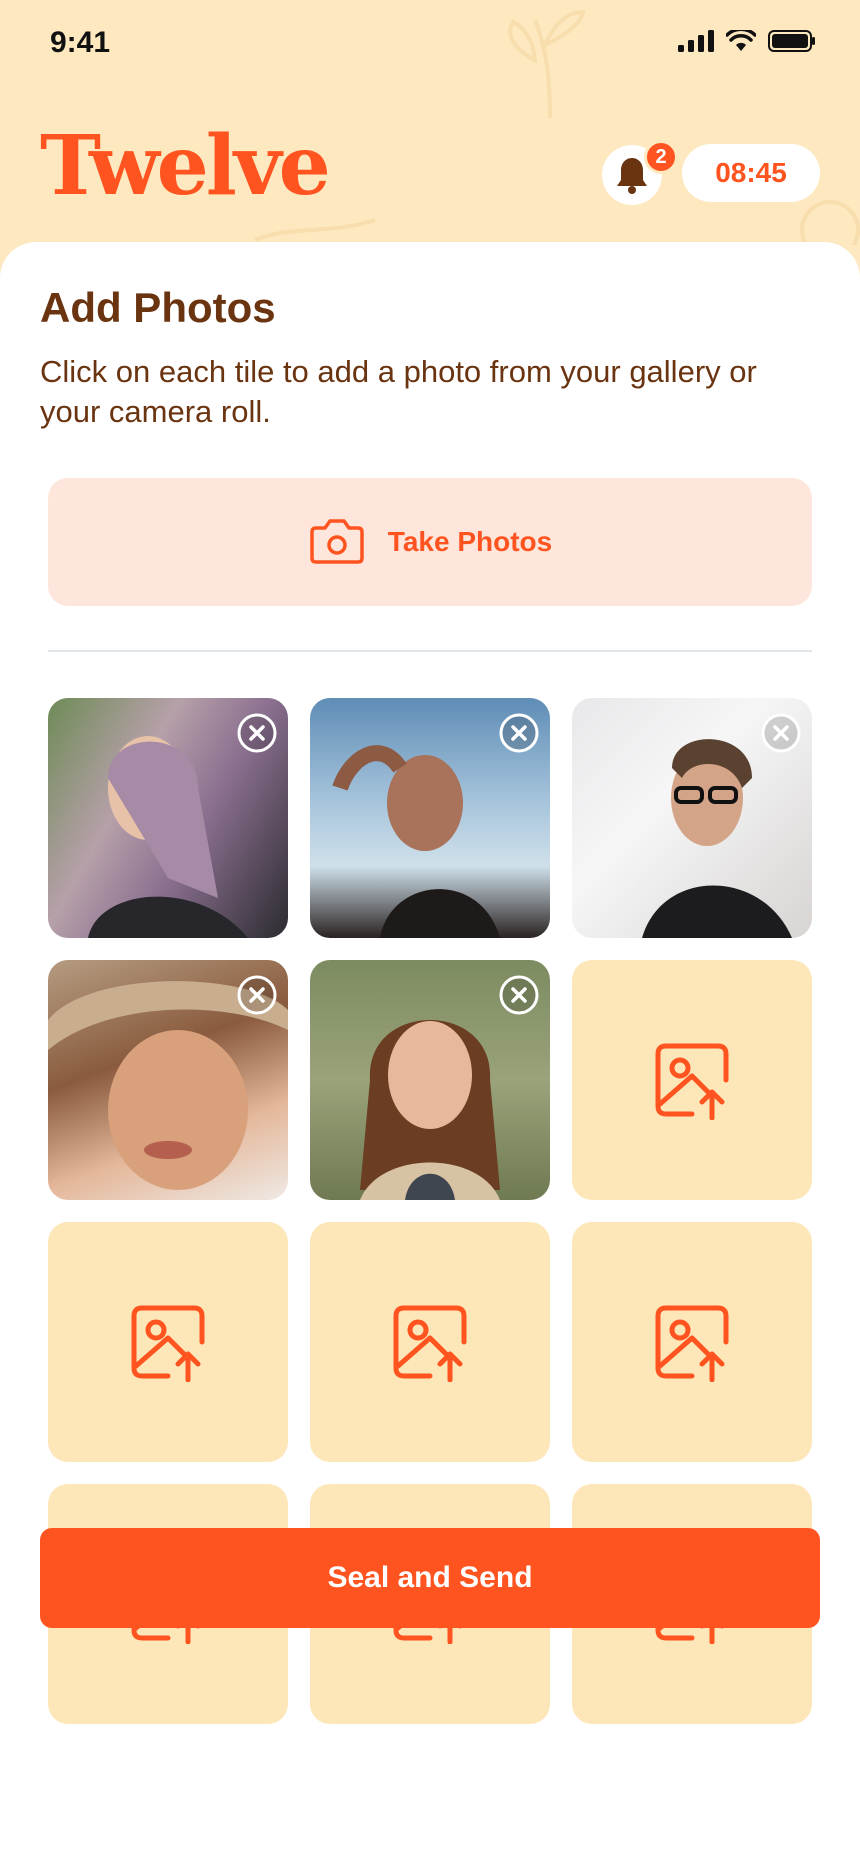 This screenshot has height=1864, width=860. Describe the element at coordinates (751, 173) in the screenshot. I see `countdown-timer: 08:45` at that location.